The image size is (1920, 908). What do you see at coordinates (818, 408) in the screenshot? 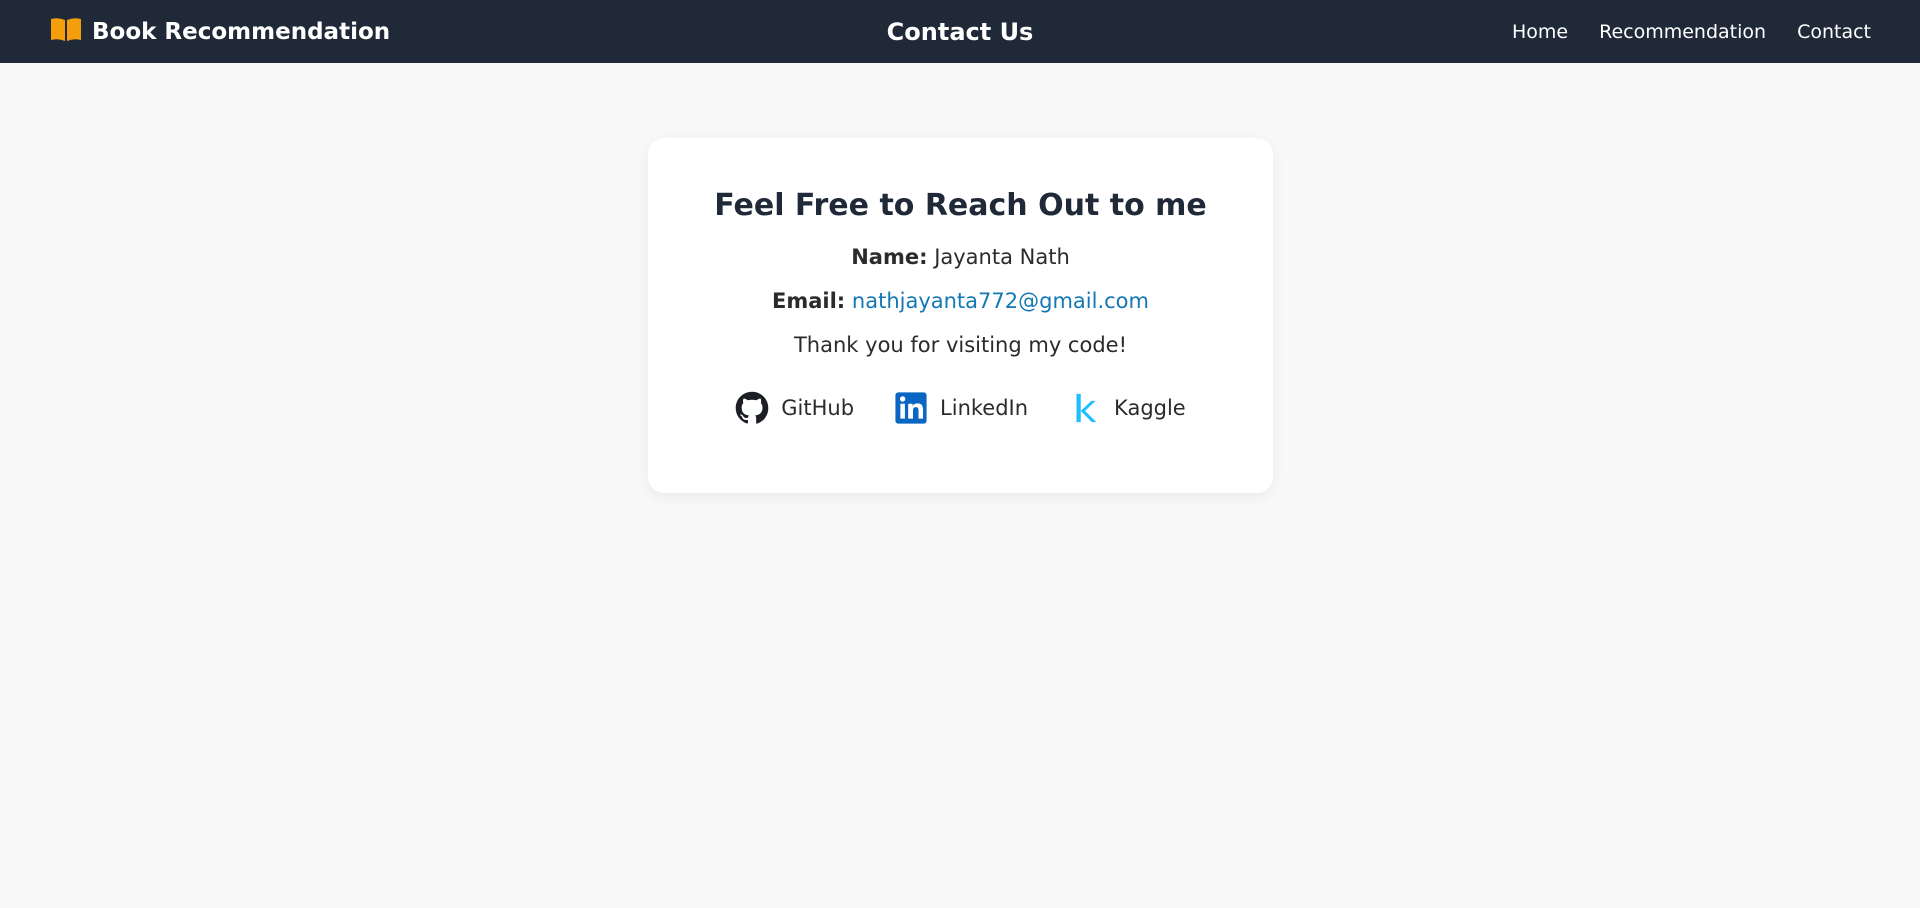
I see `github-label: GitHub` at bounding box center [818, 408].